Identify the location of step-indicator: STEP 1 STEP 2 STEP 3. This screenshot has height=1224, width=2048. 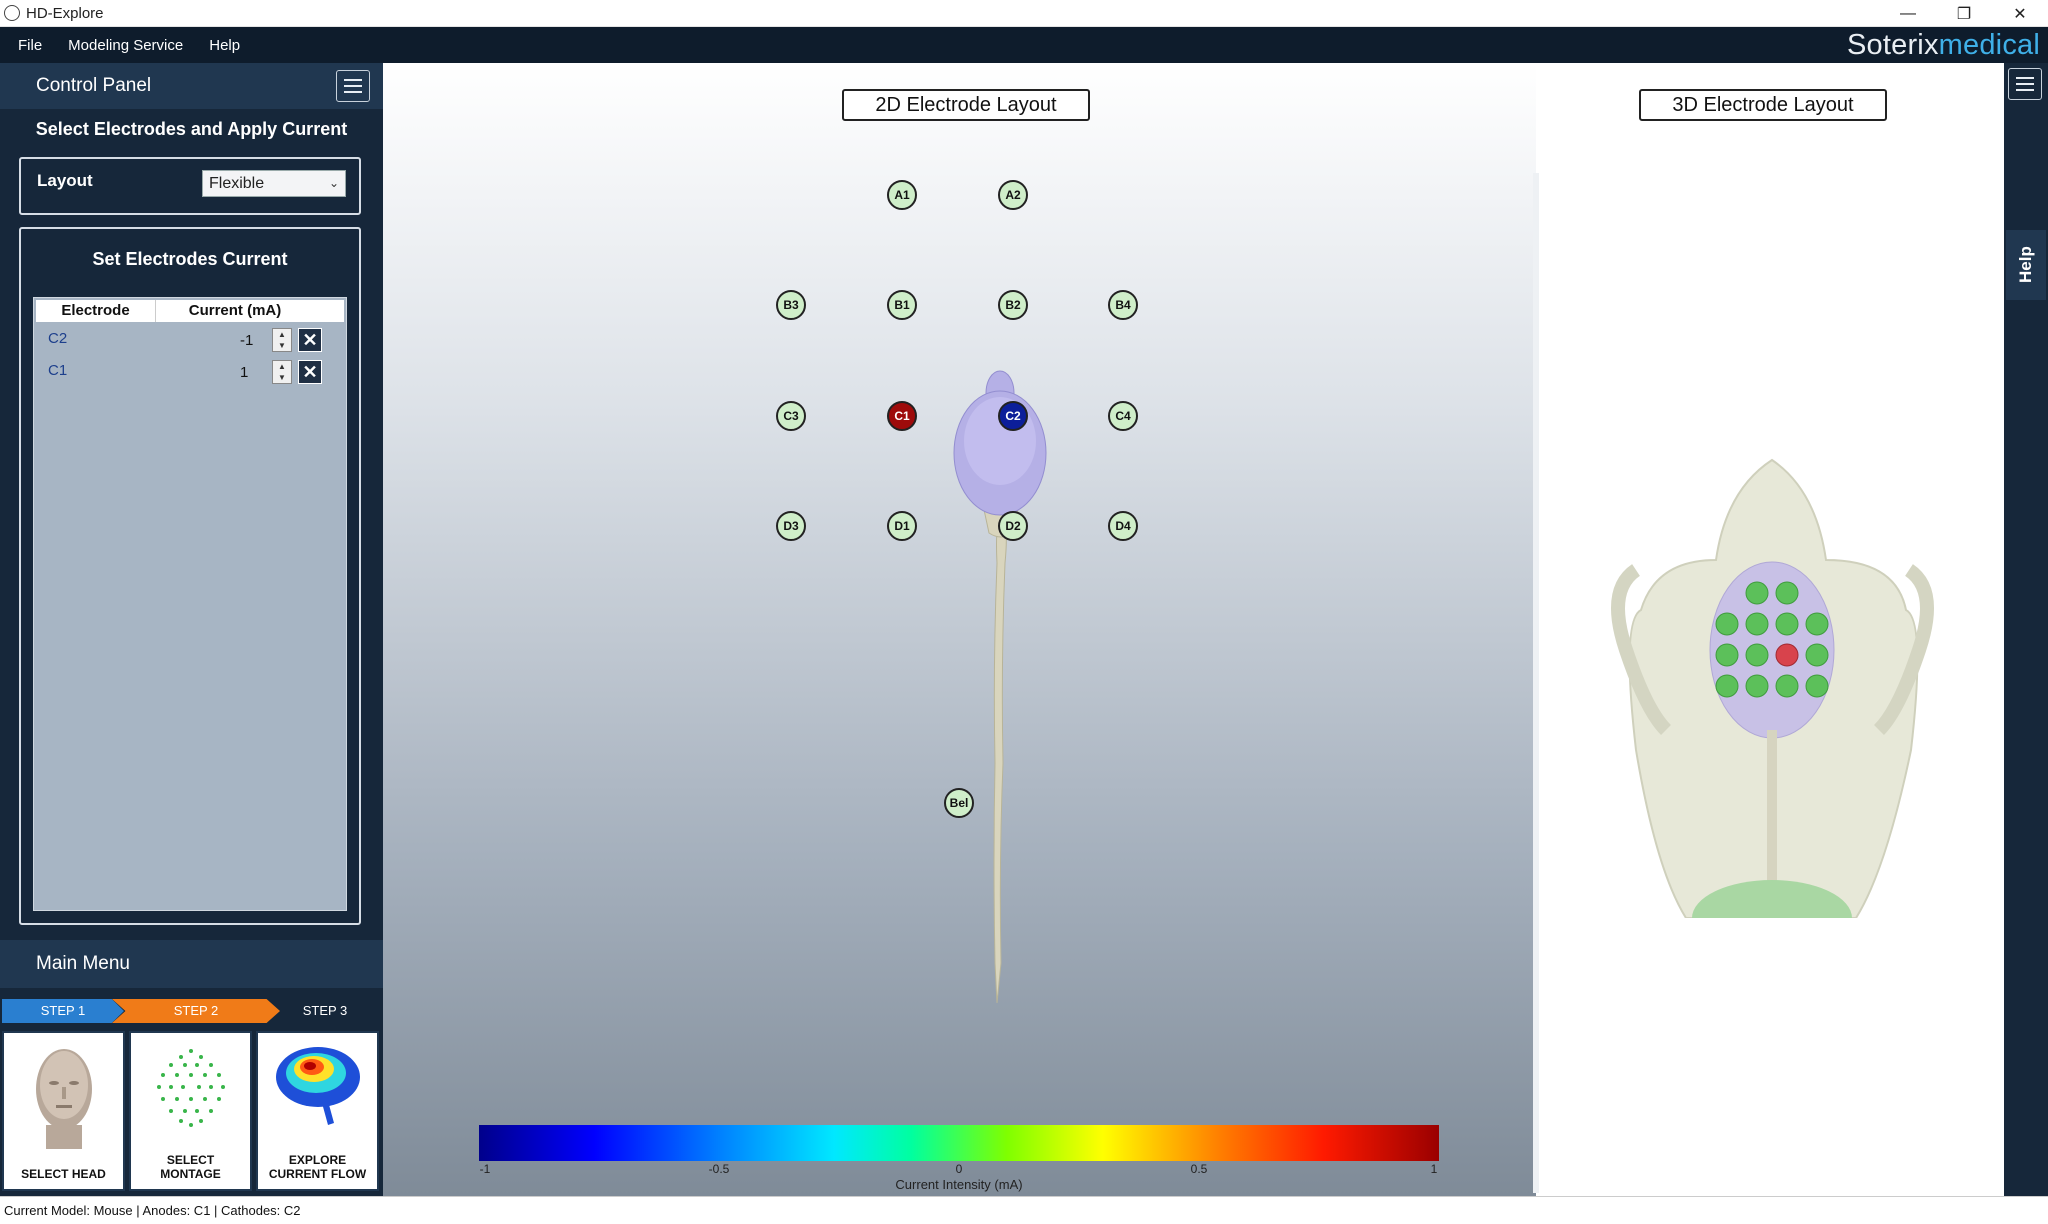
(191, 1011).